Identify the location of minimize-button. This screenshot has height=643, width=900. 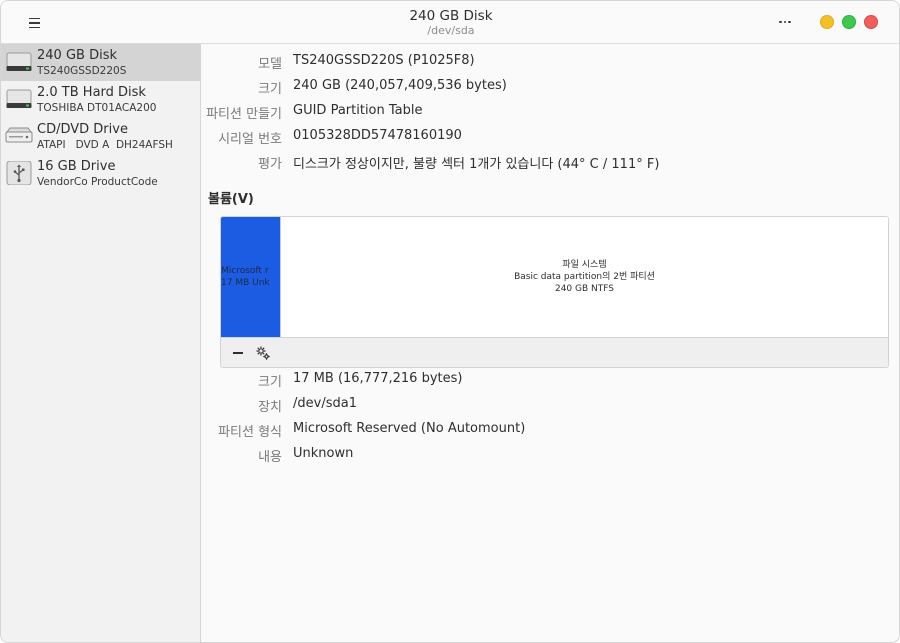
(827, 22).